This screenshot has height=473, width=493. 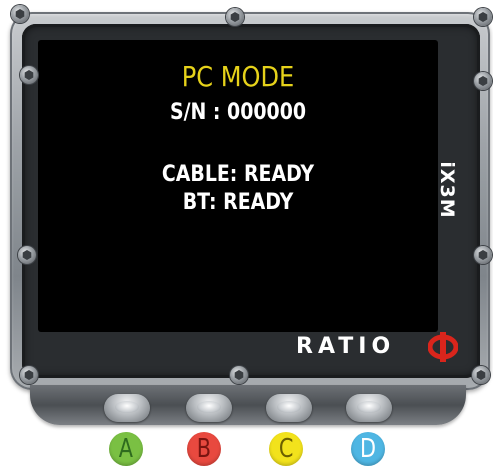 What do you see at coordinates (369, 408) in the screenshot?
I see `button-d` at bounding box center [369, 408].